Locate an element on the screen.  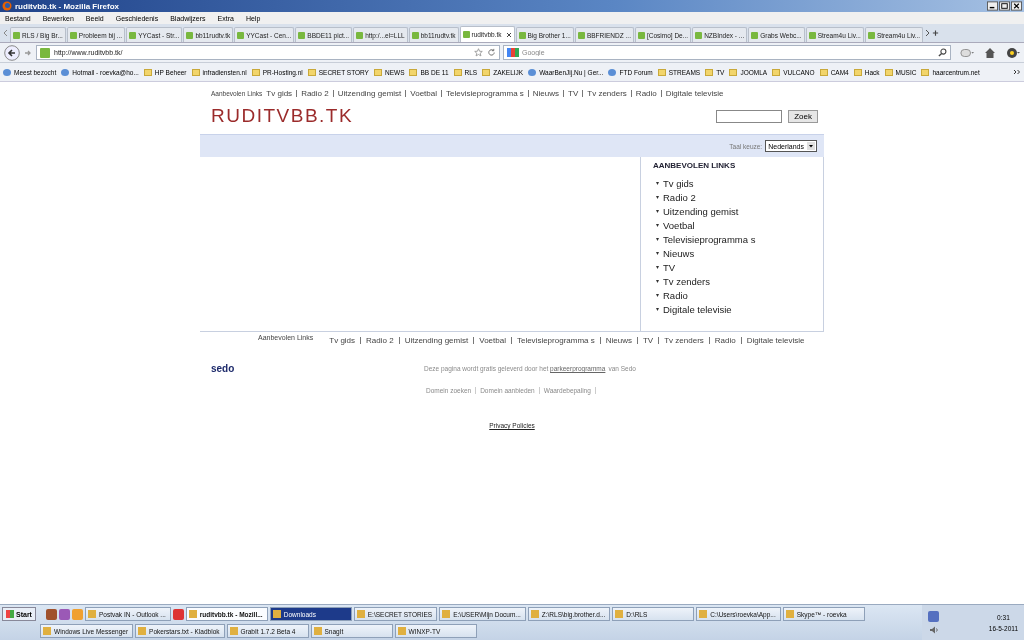
footer-link: Uitzending gemist is located at coordinates (436, 340).